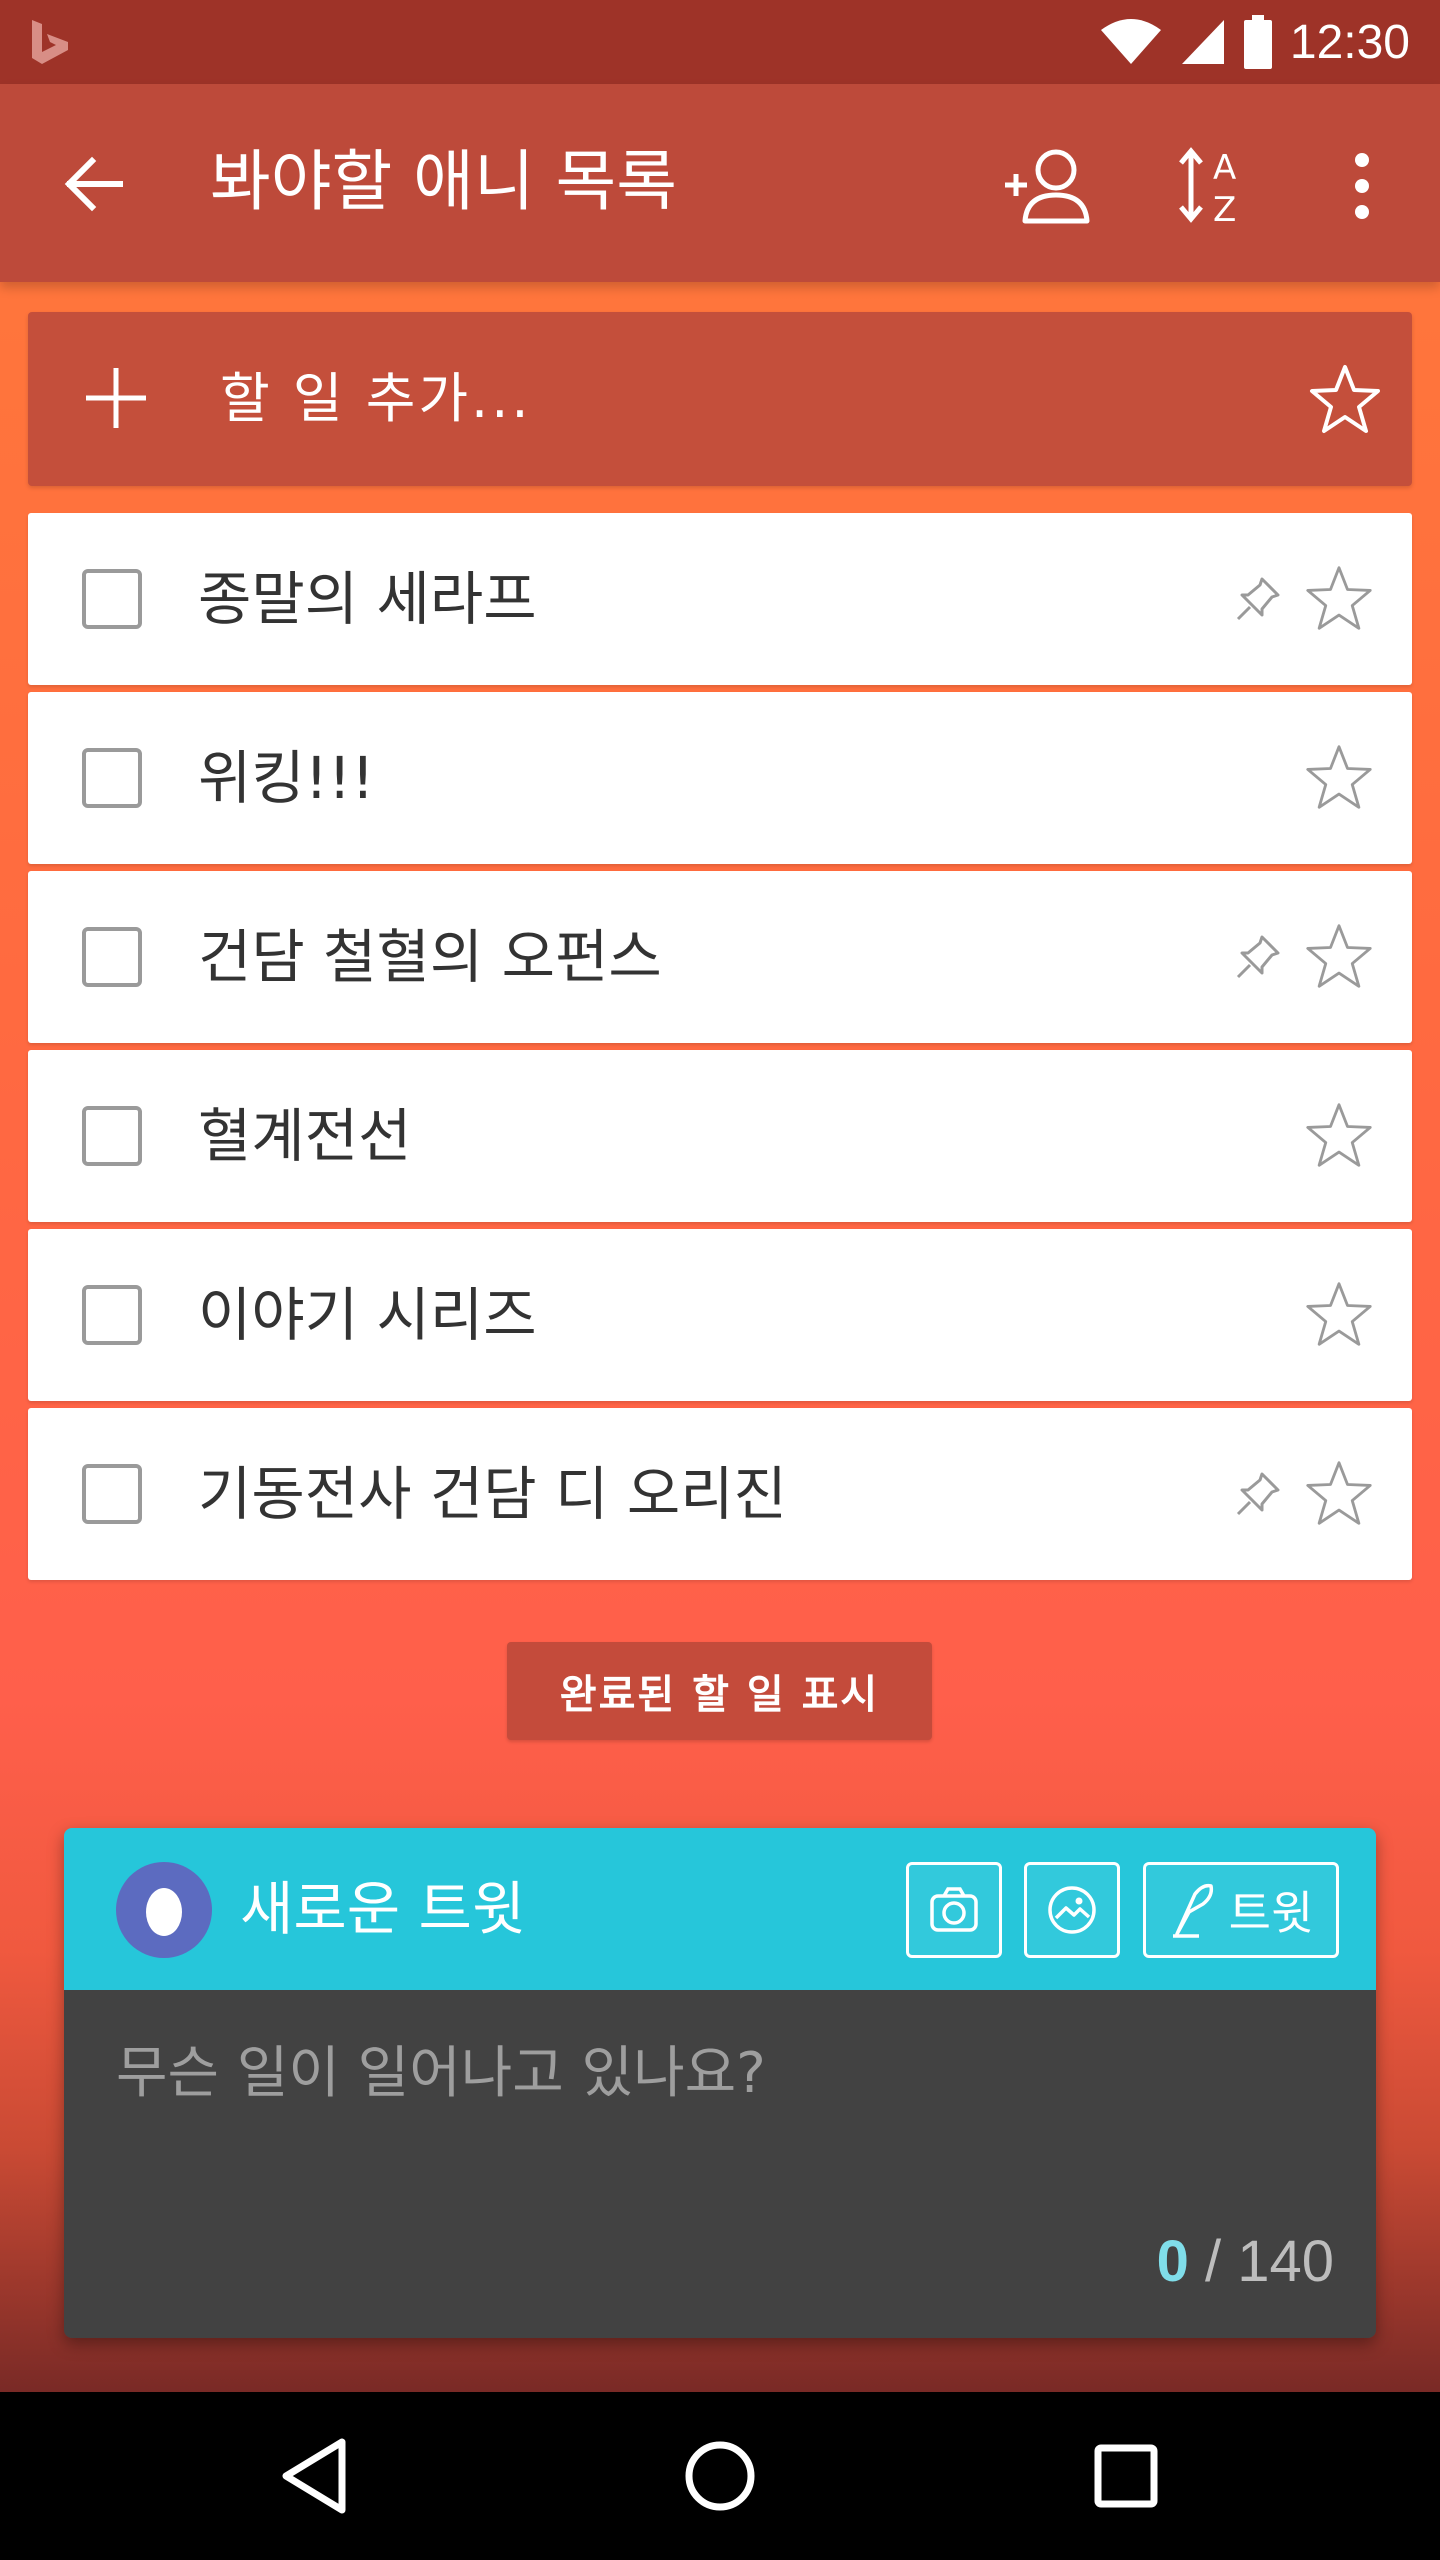  What do you see at coordinates (441, 2074) in the screenshot?
I see `tweet-input: 무슨 일이 일어나고 있나요?` at bounding box center [441, 2074].